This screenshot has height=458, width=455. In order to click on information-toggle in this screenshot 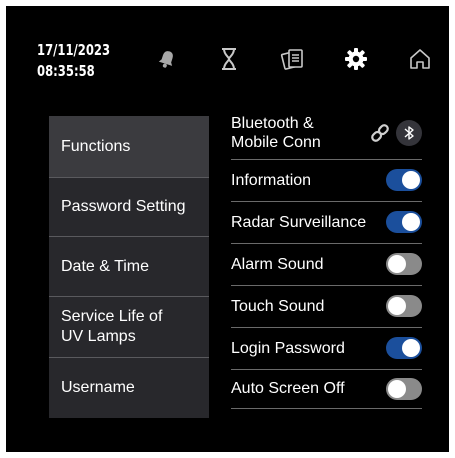, I will do `click(404, 180)`.